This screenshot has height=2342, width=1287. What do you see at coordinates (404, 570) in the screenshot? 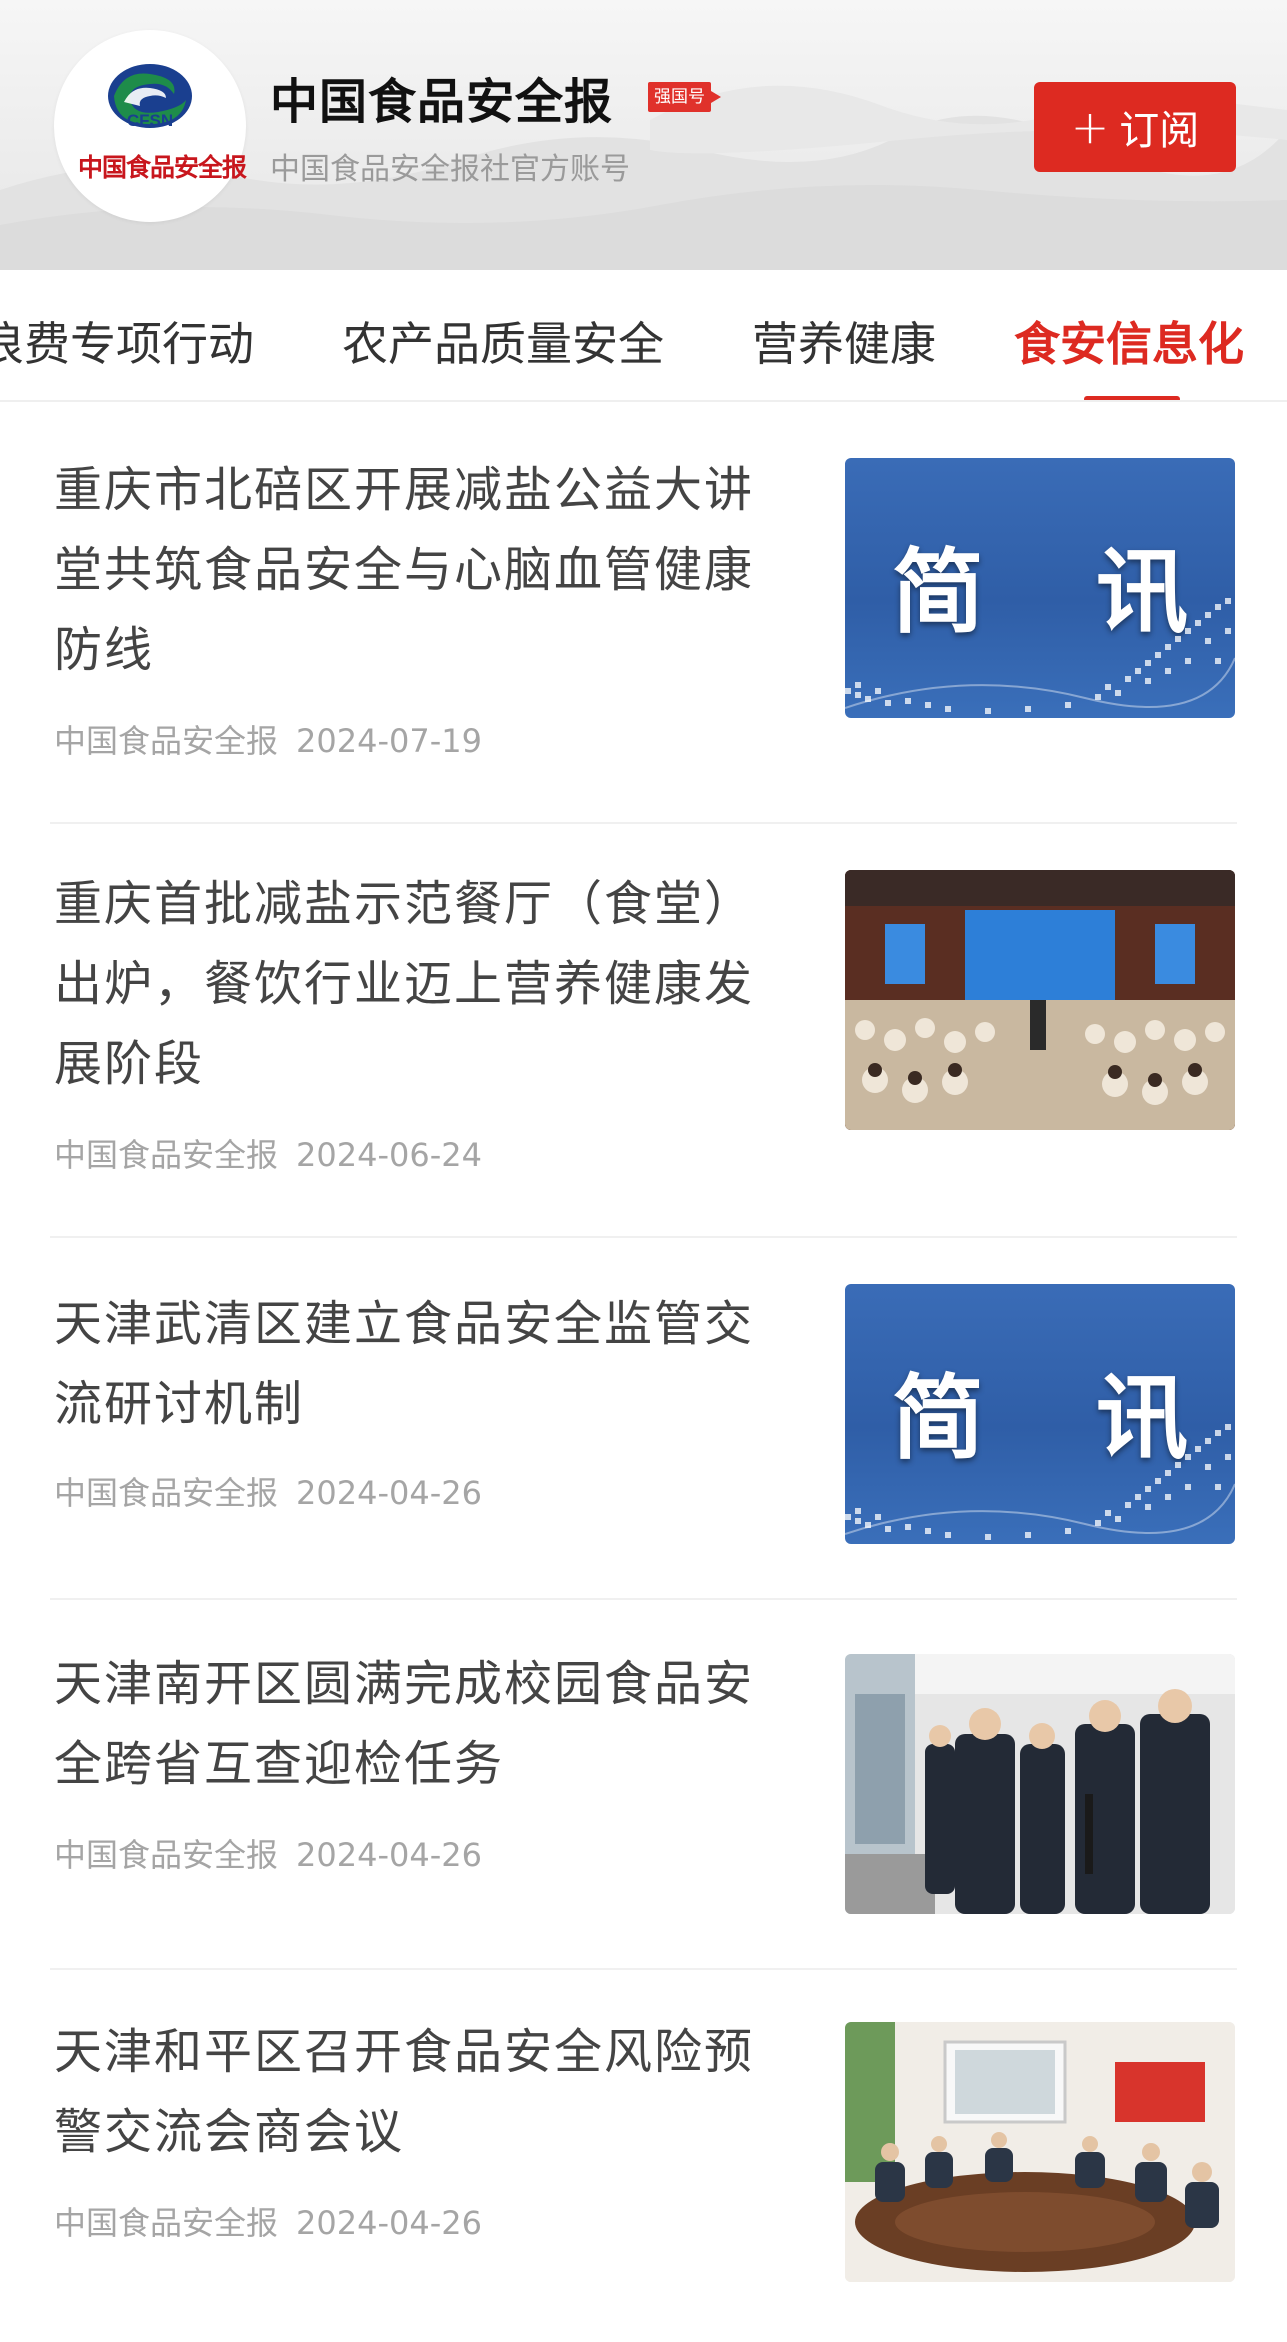
I see `article-title: 重庆市北碚区开展减盐公益大讲堂共筑食品安全与心脑血管健康防线` at bounding box center [404, 570].